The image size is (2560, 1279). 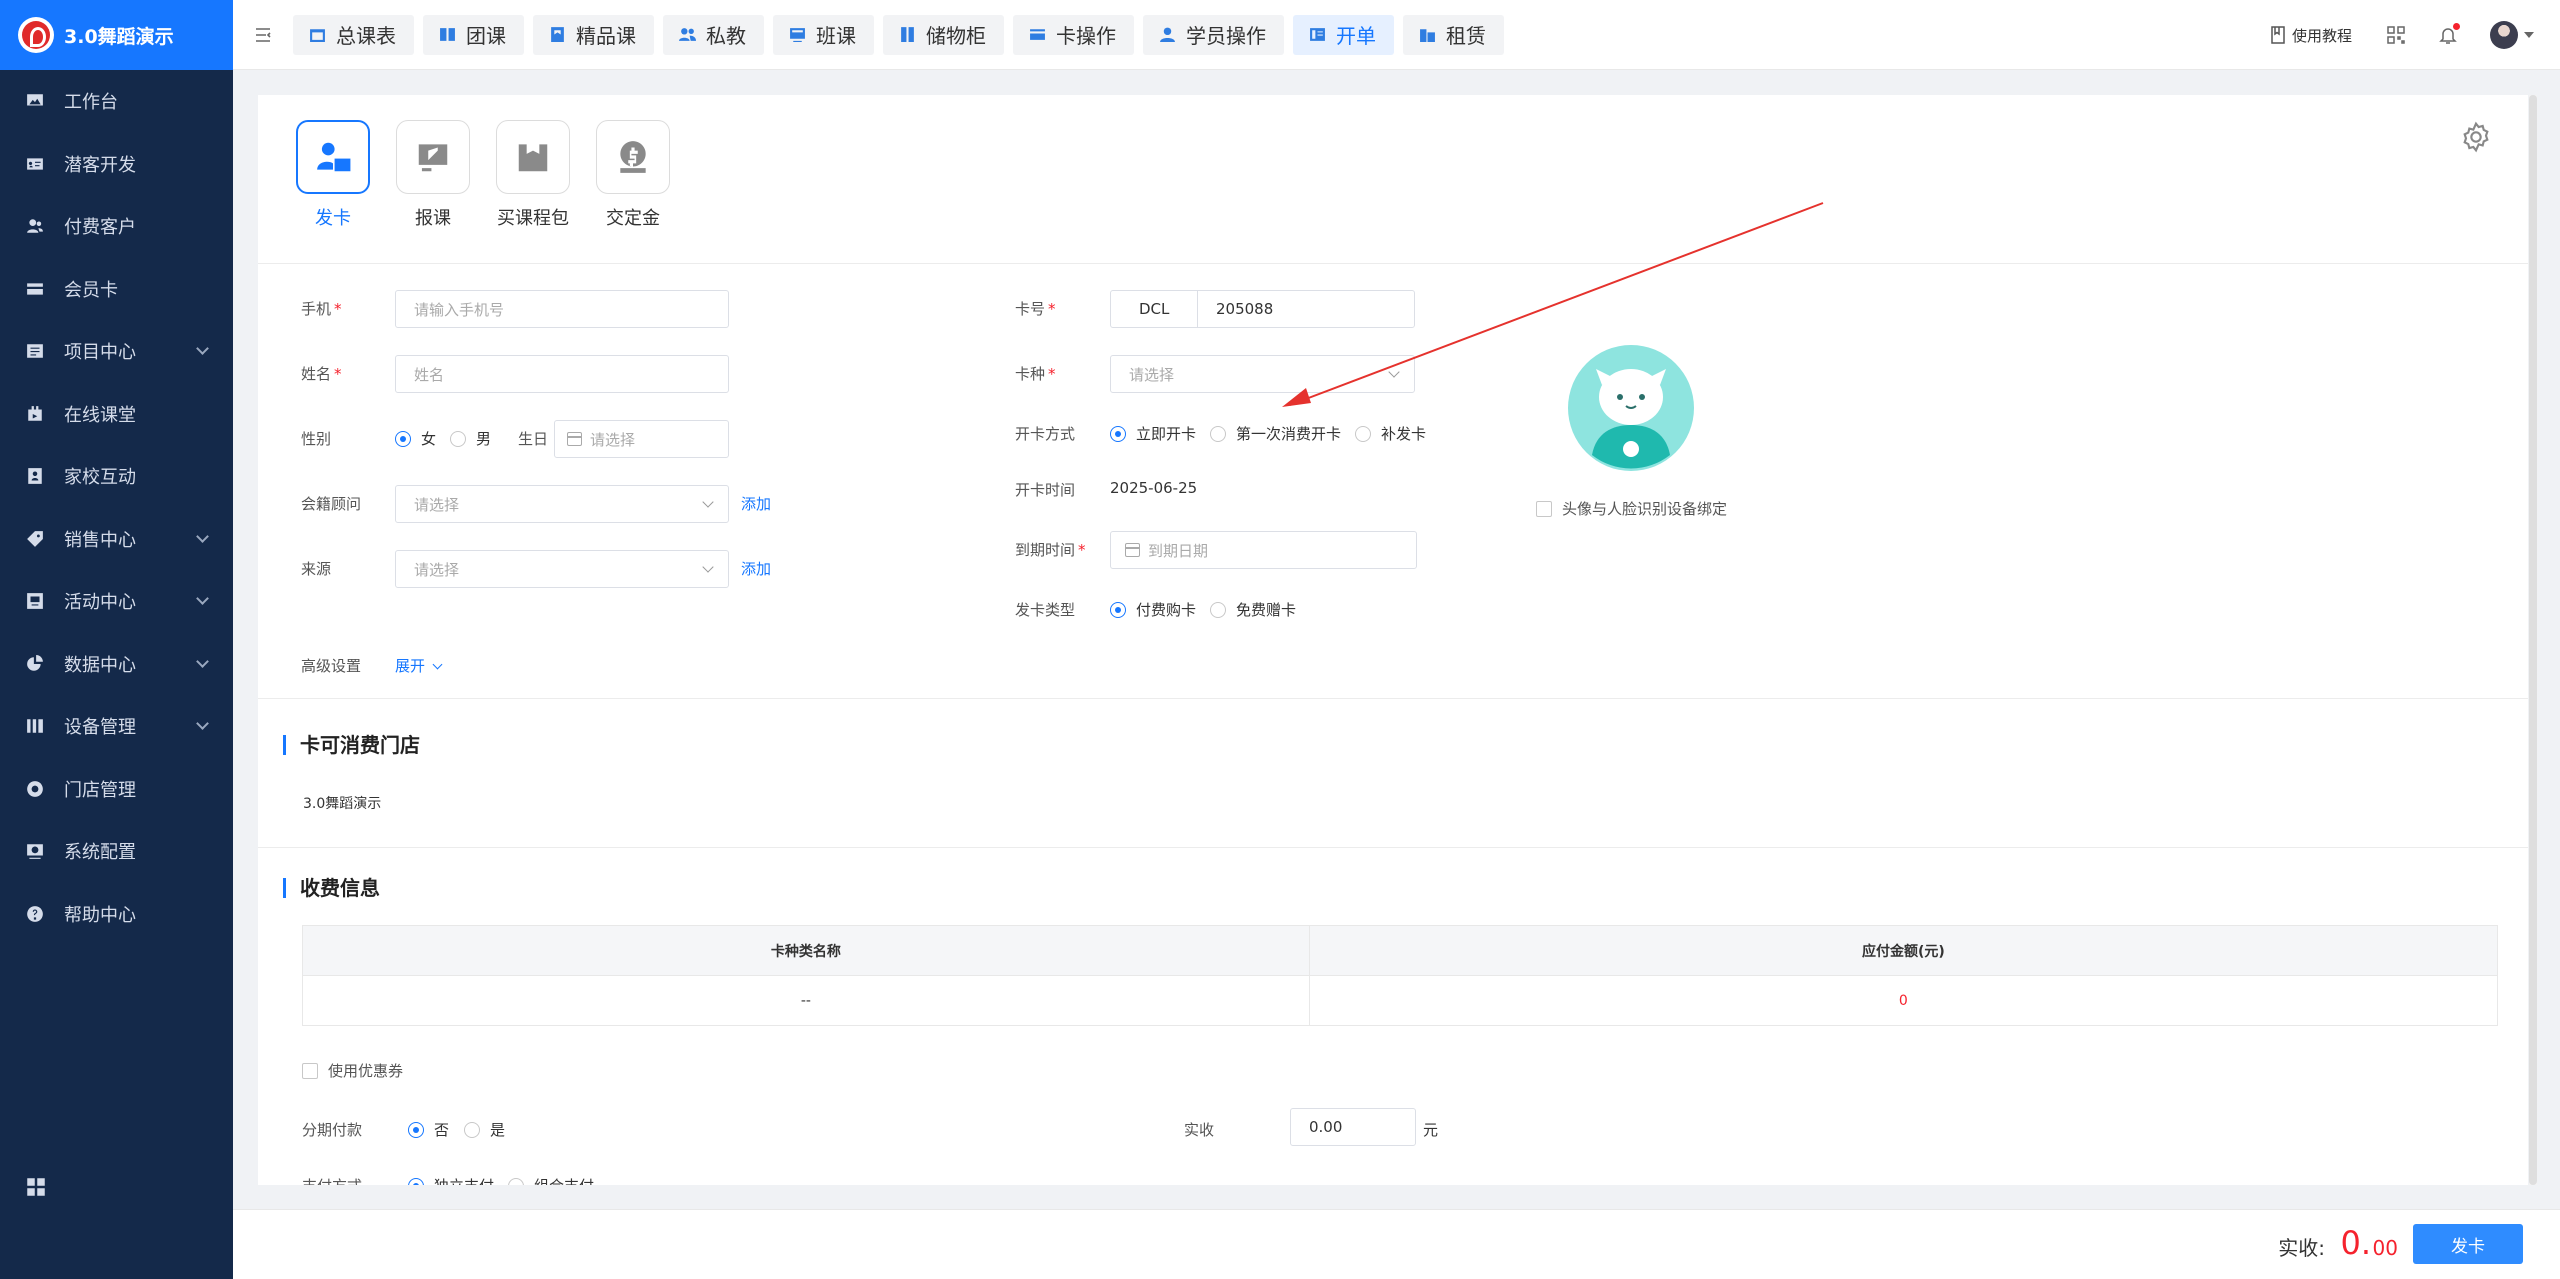 What do you see at coordinates (433, 218) in the screenshot?
I see `op-label: 报课` at bounding box center [433, 218].